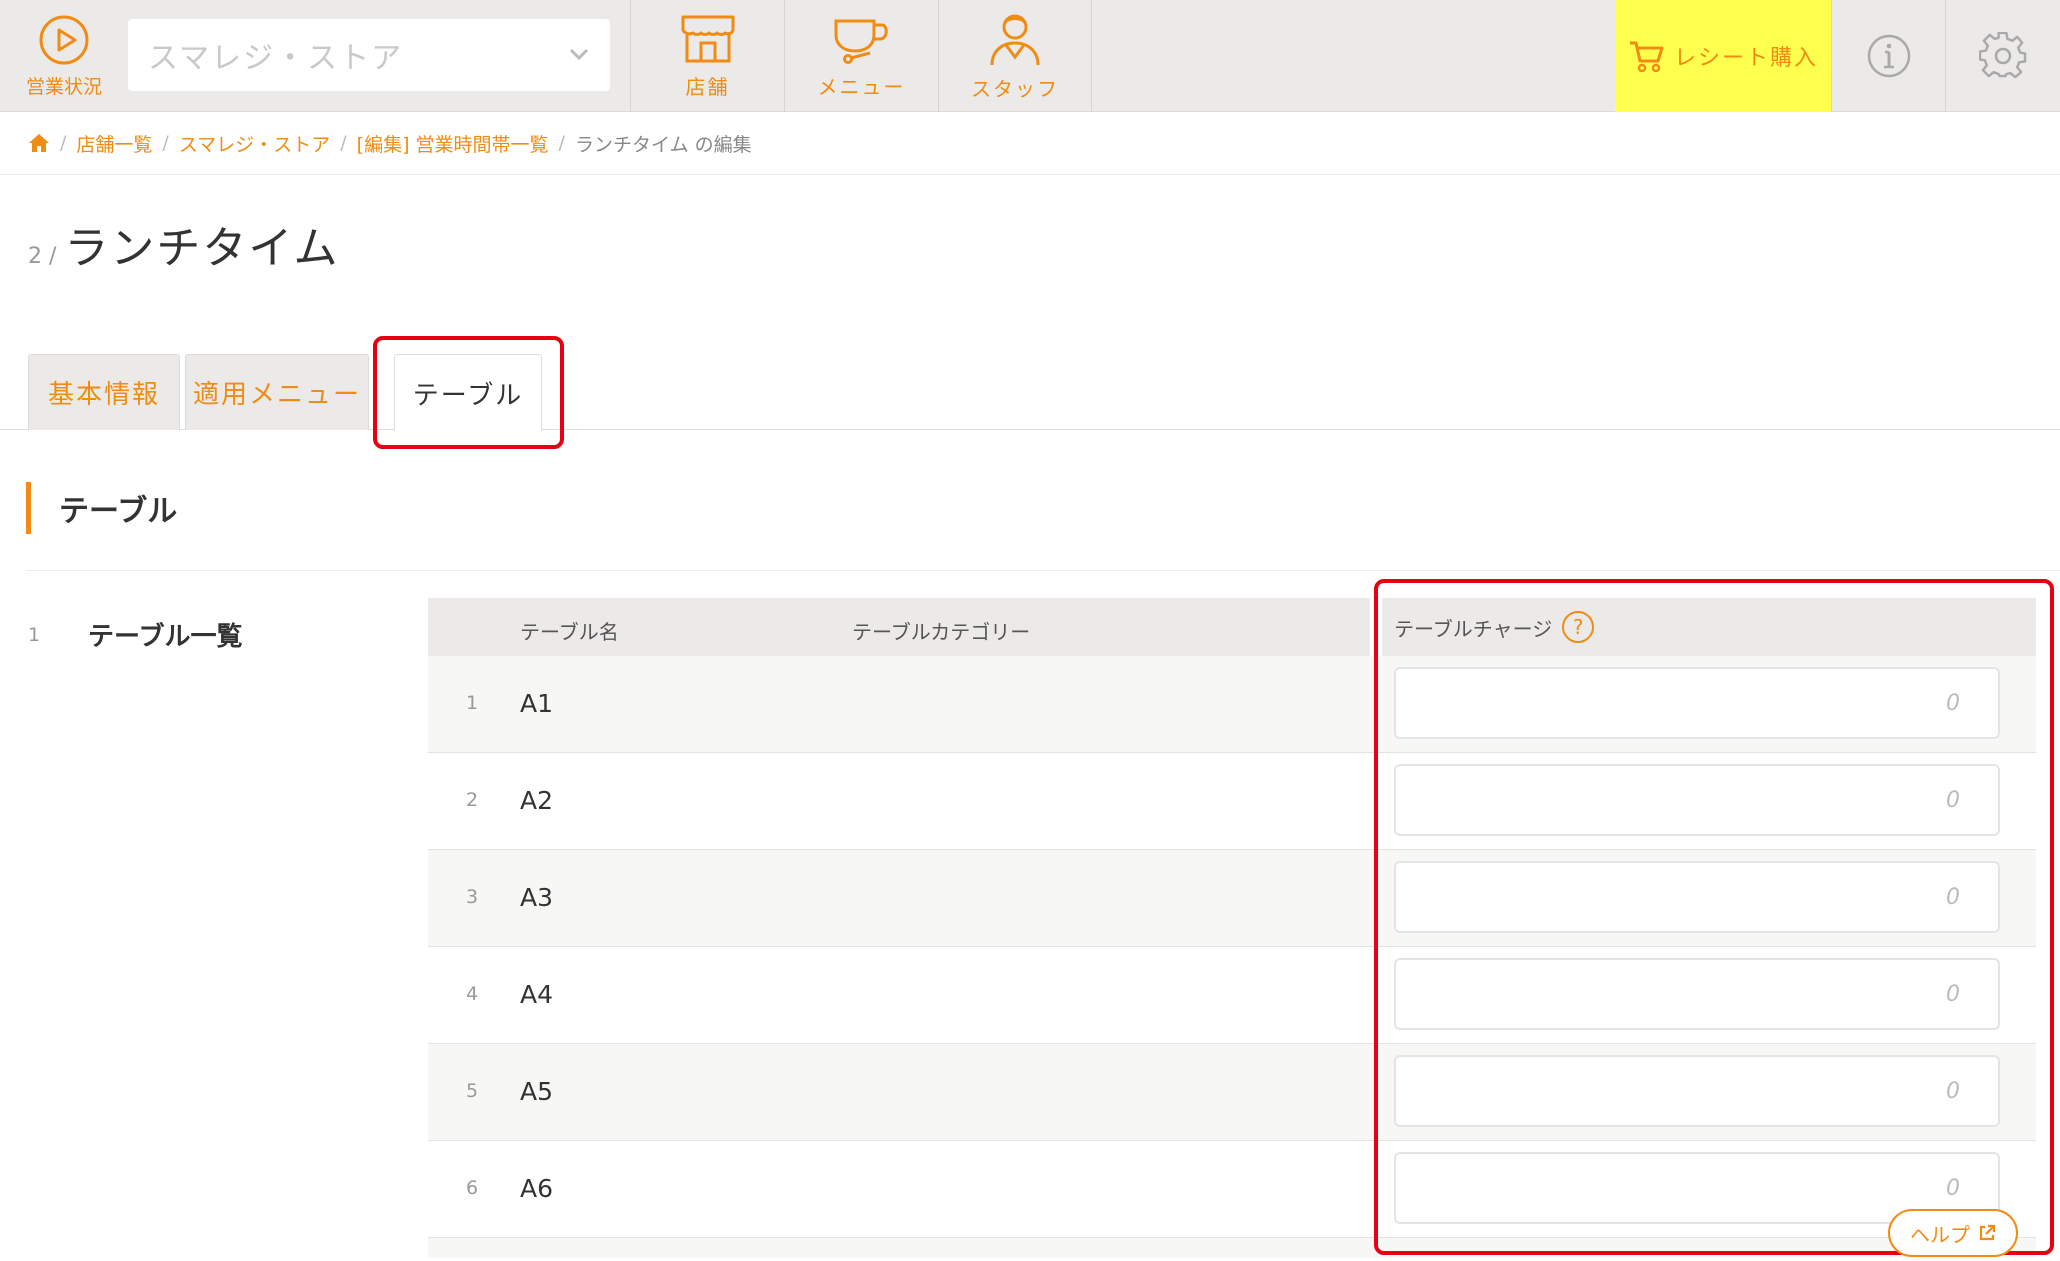 This screenshot has height=1261, width=2060. I want to click on tab-bar: 基本情報 適用メニュー テーブル, so click(1030, 392).